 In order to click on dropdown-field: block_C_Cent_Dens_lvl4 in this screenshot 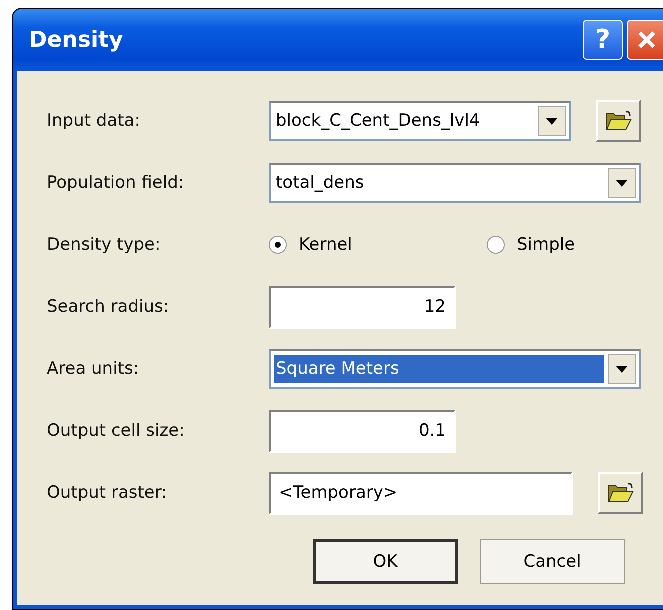, I will do `click(420, 121)`.